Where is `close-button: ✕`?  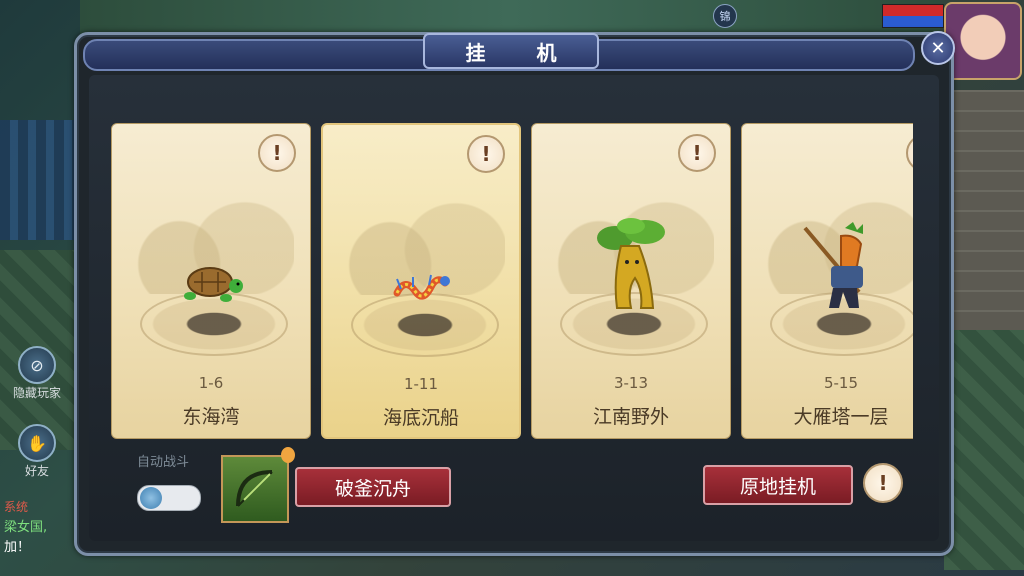
close-button: ✕ is located at coordinates (938, 48).